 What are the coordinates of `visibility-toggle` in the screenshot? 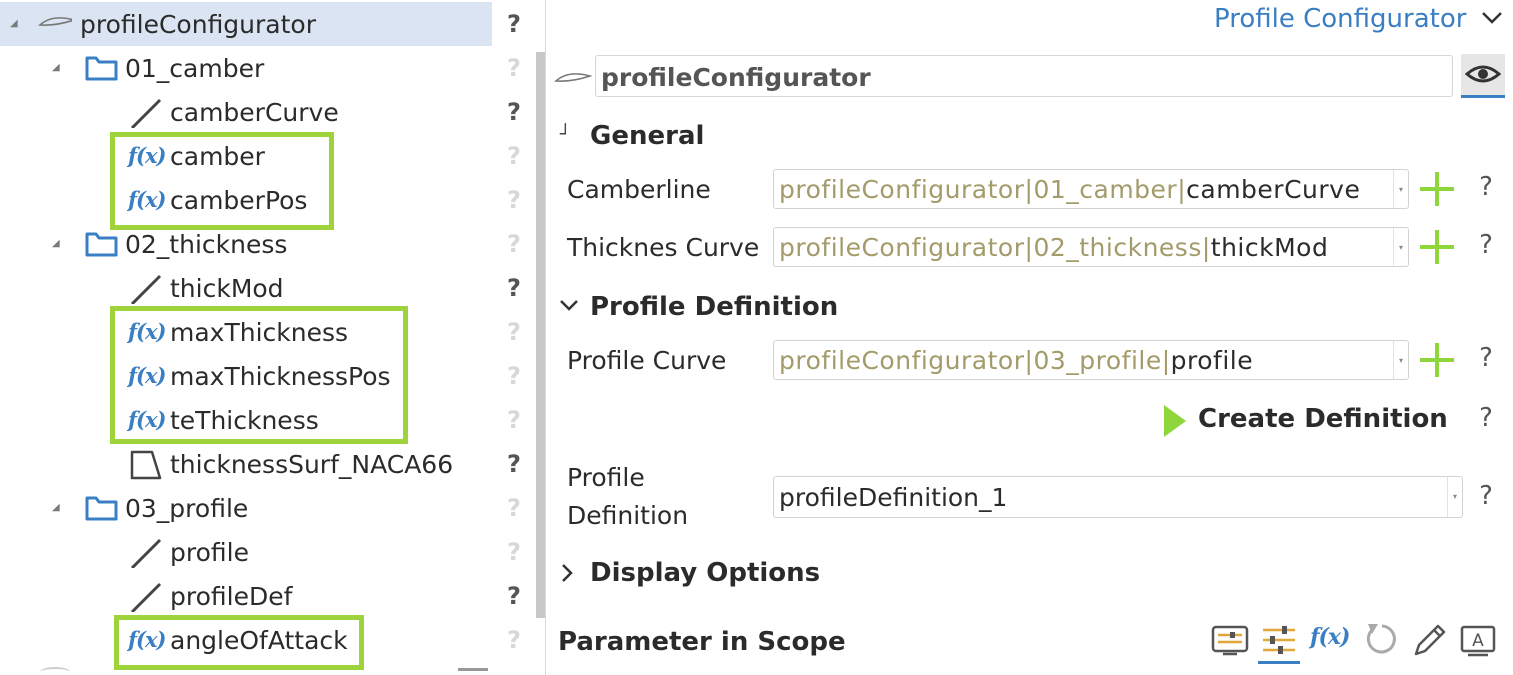 It's located at (1483, 76).